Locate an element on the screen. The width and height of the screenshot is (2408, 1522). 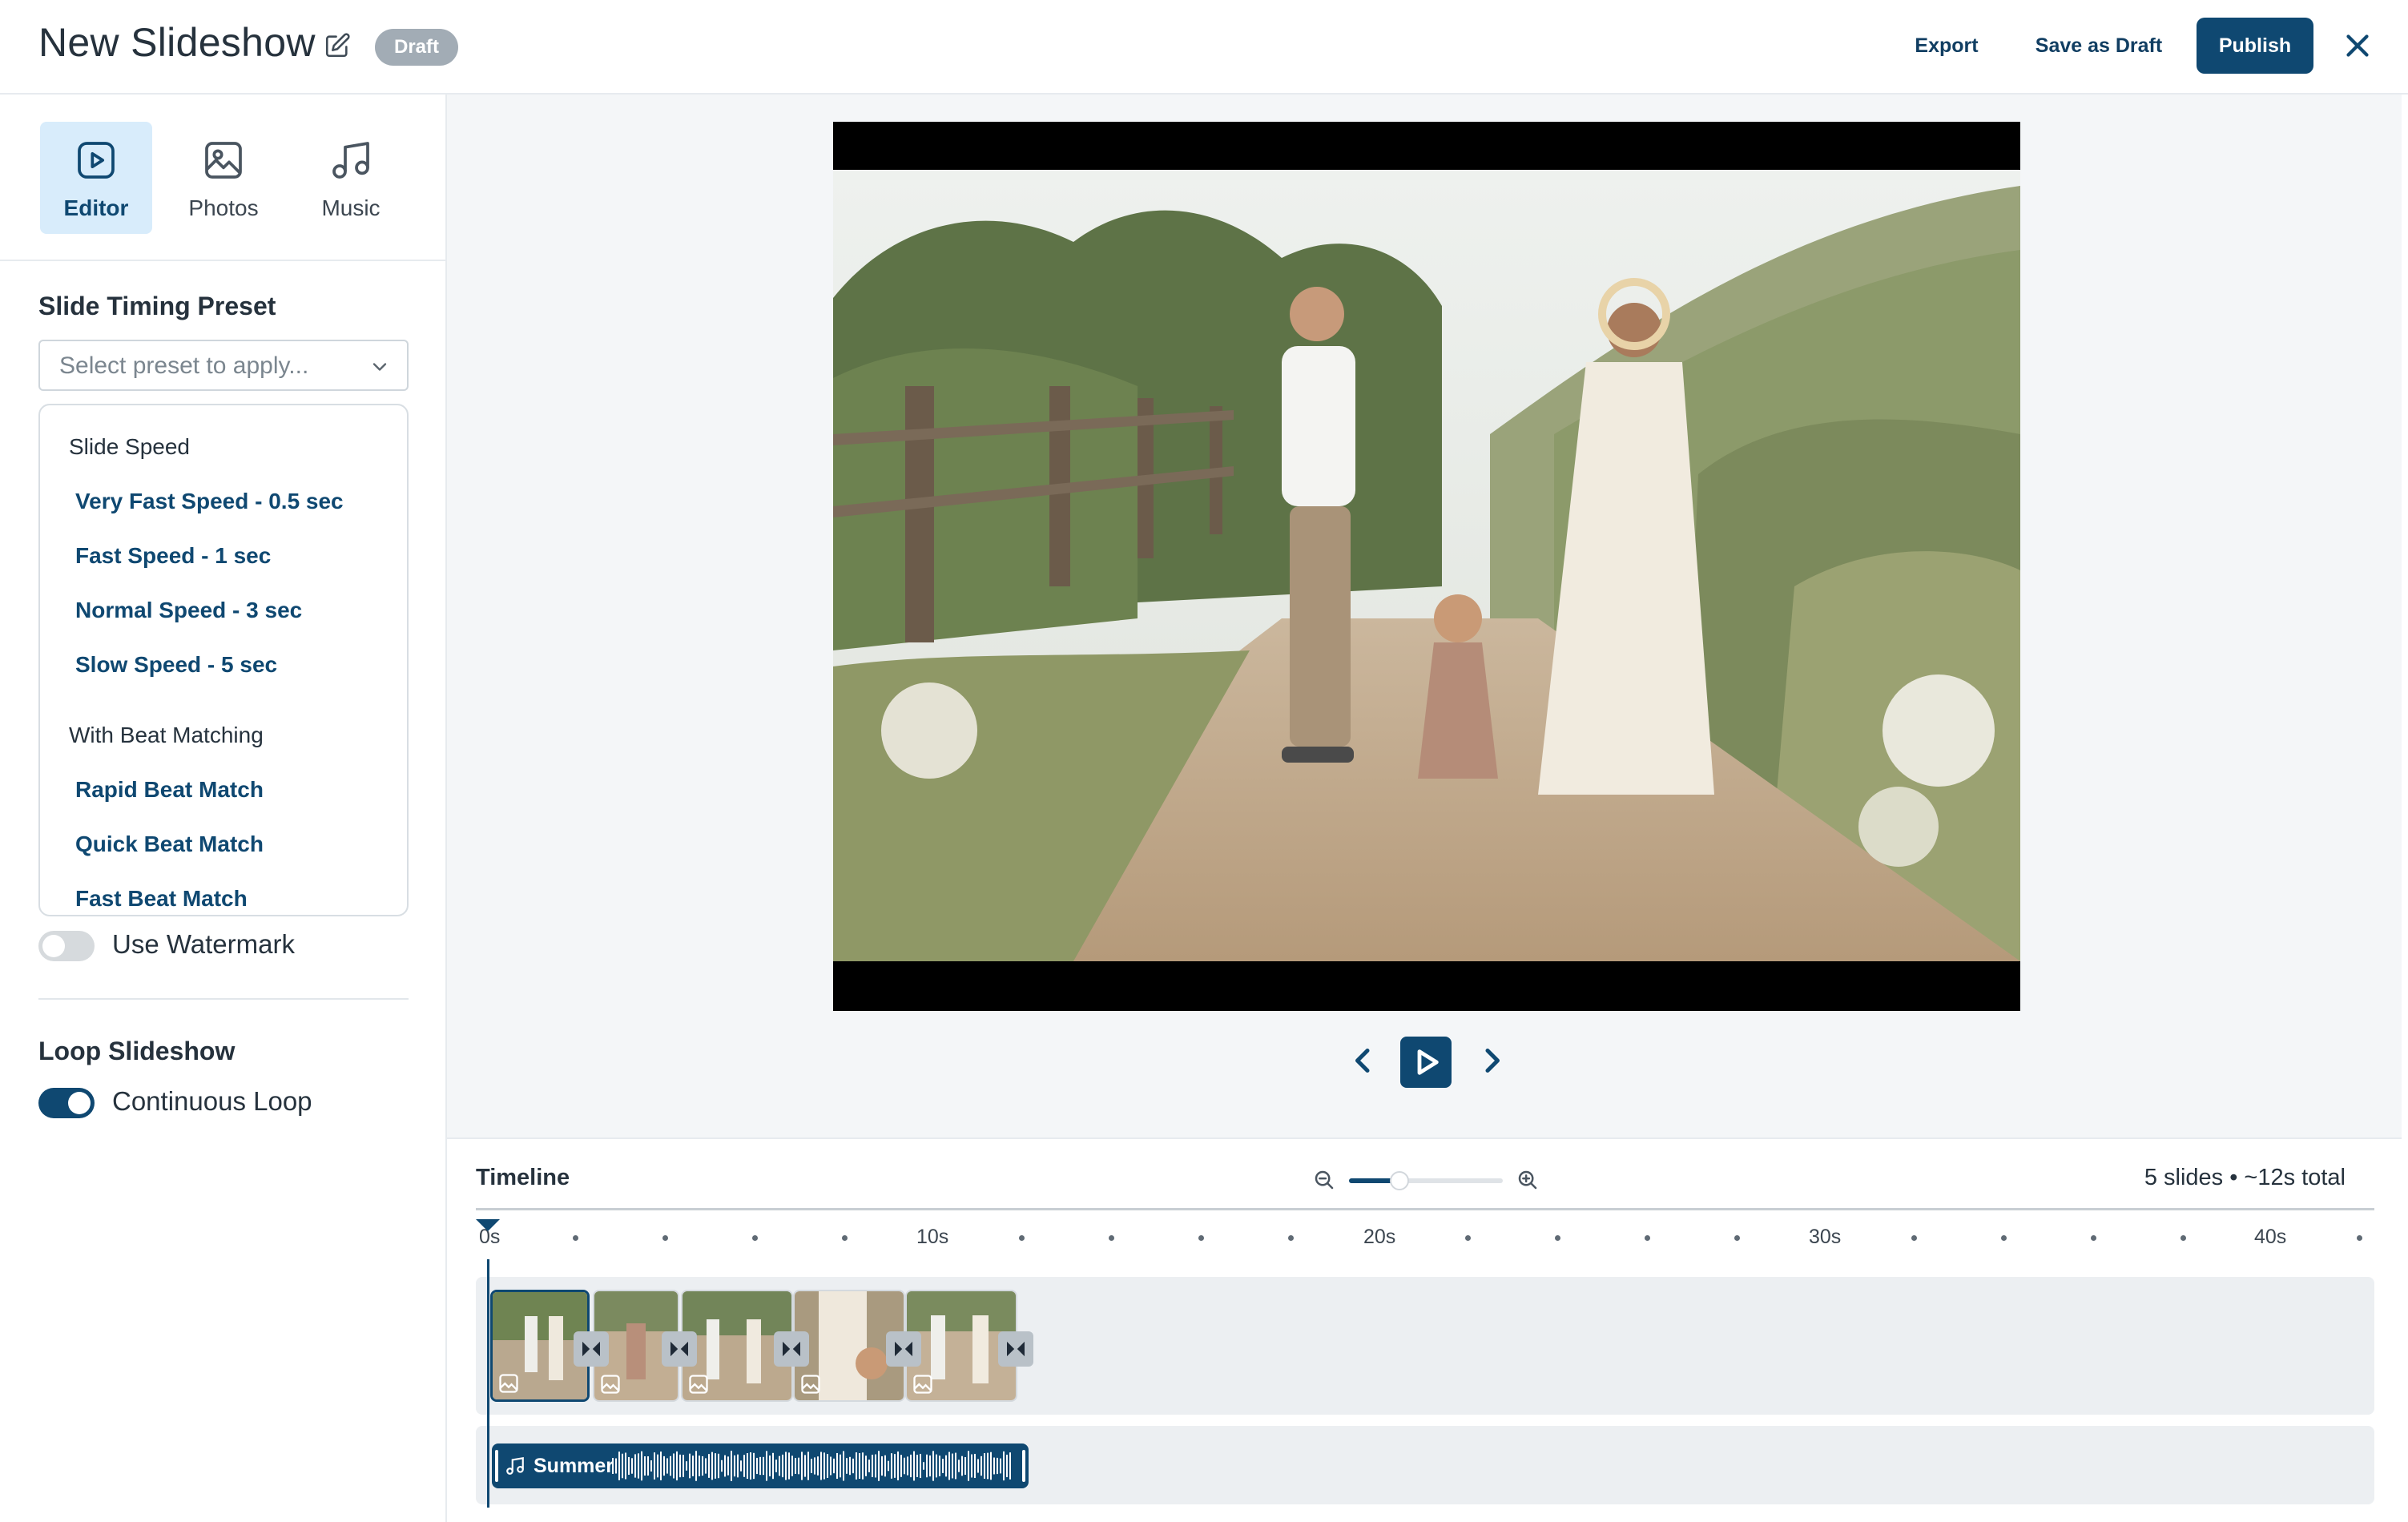
publish-button: Publish is located at coordinates (2255, 46).